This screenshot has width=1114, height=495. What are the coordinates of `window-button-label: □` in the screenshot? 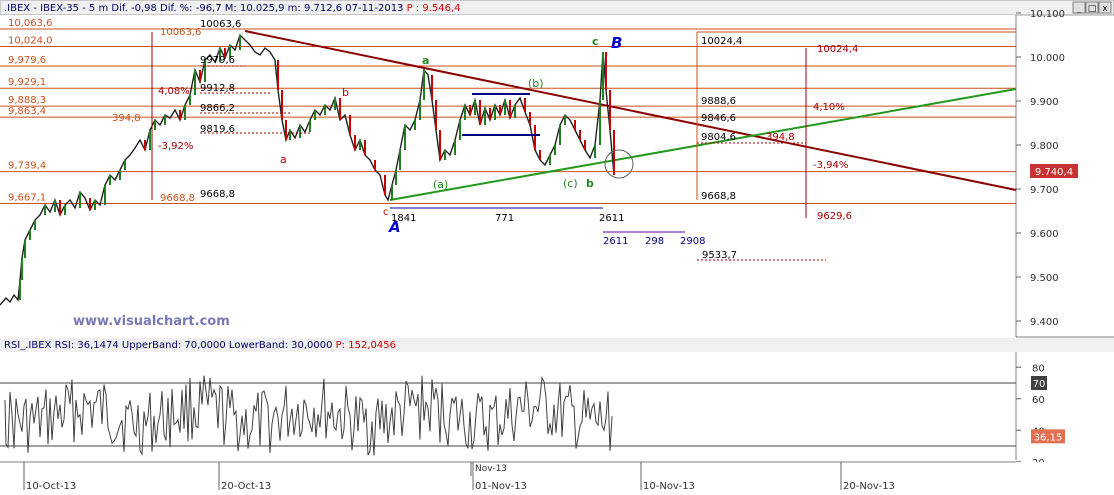 It's located at (1092, 9).